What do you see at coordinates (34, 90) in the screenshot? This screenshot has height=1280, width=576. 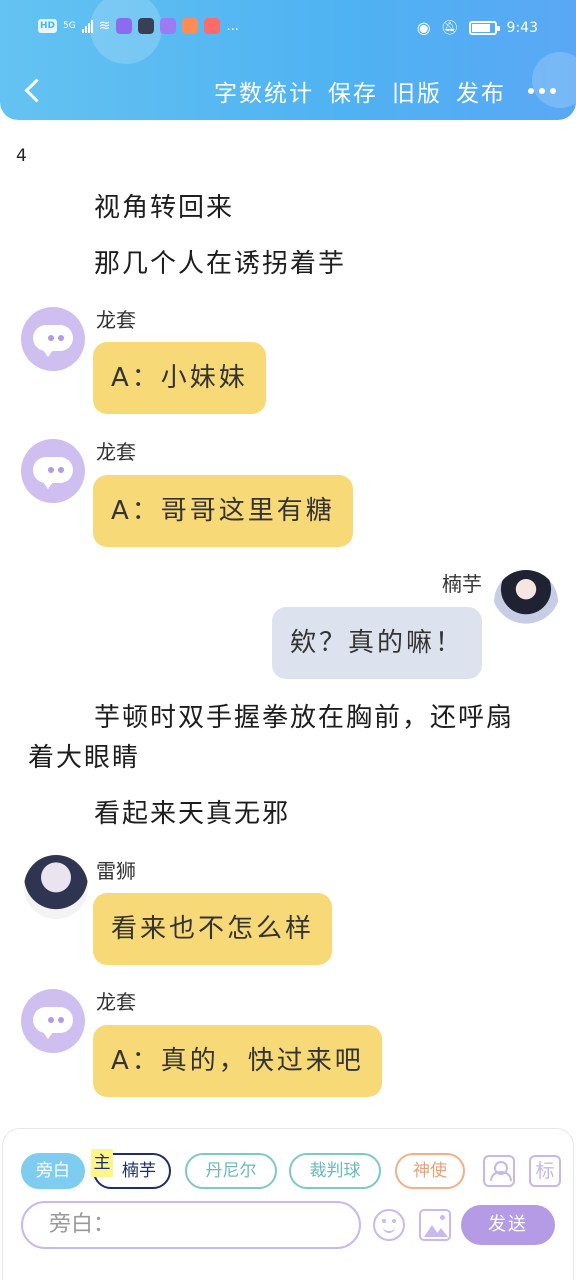 I see `back-button` at bounding box center [34, 90].